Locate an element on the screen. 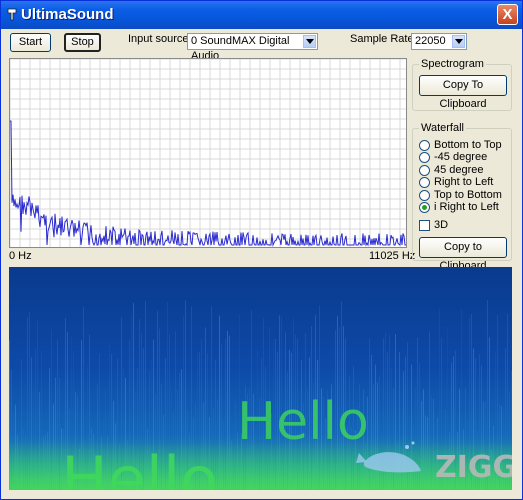  waterfall-group-title: Waterfall is located at coordinates (442, 128).